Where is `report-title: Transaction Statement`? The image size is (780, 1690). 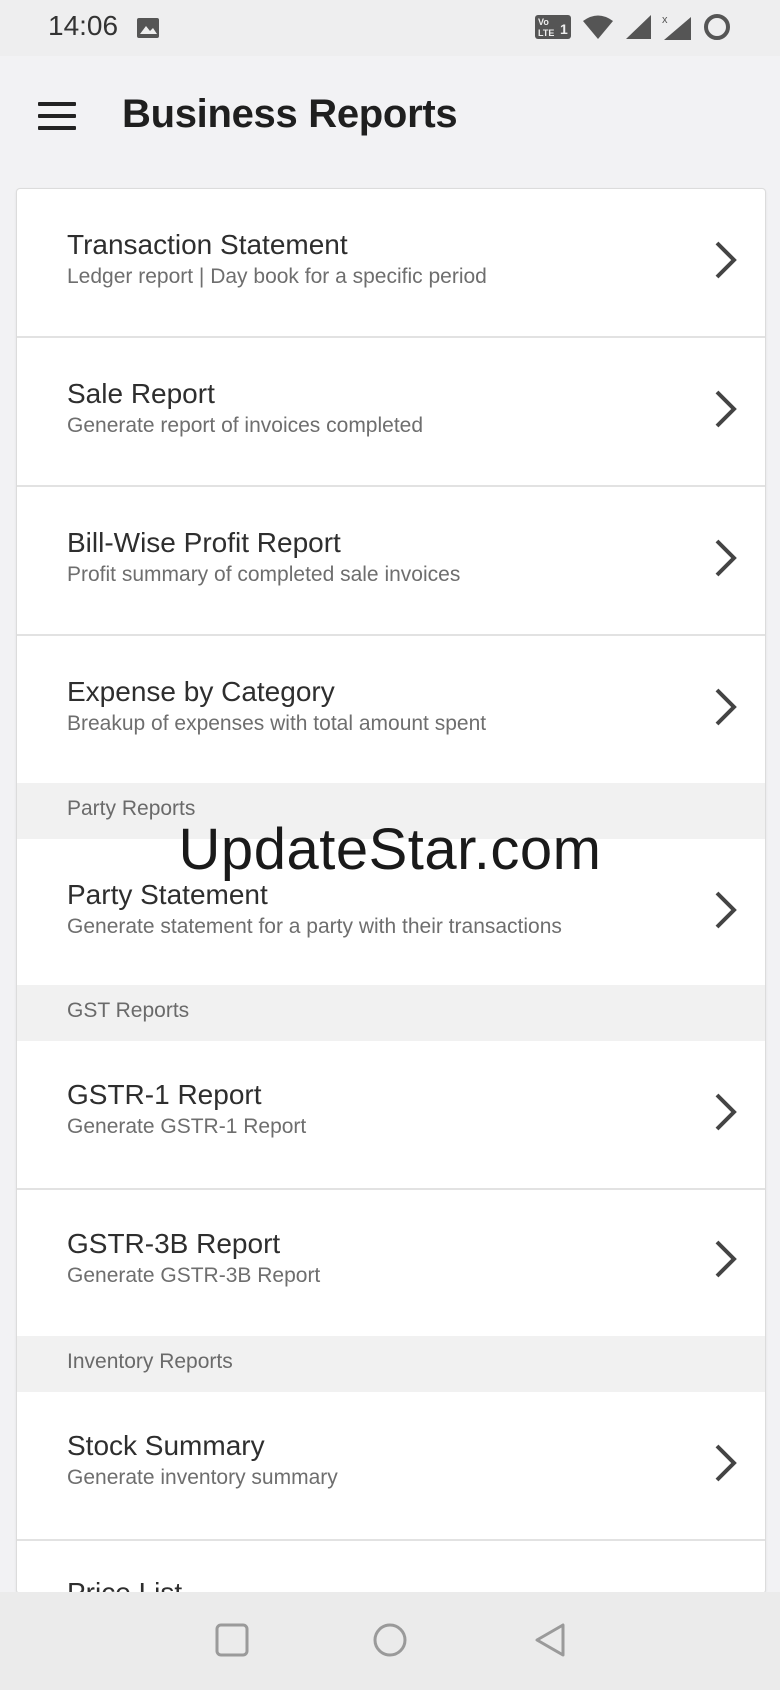 report-title: Transaction Statement is located at coordinates (207, 244).